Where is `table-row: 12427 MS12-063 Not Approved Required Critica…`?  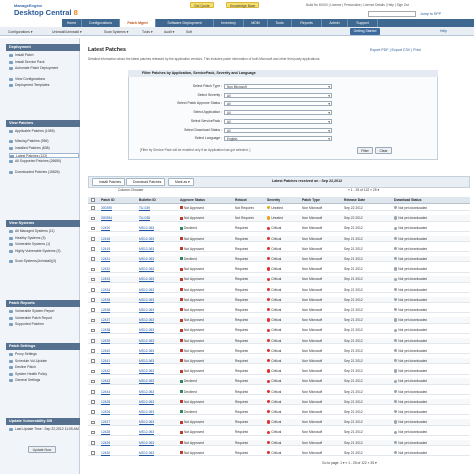
table-row: 12427 MS12-063 Not Approved Required Critica… is located at coordinates (279, 422).